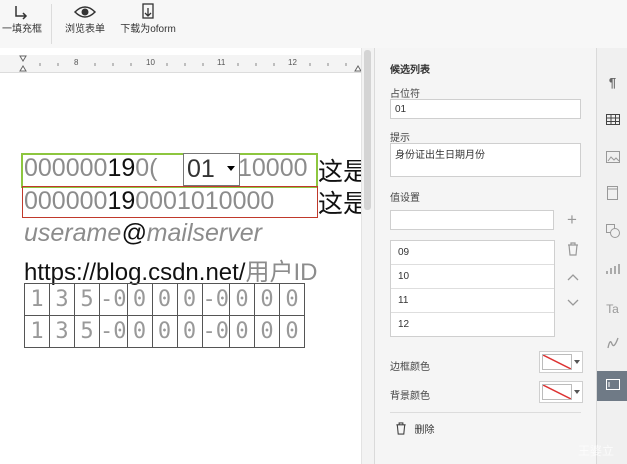 Image resolution: width=627 pixels, height=464 pixels. I want to click on scrollbar-thumb, so click(367, 130).